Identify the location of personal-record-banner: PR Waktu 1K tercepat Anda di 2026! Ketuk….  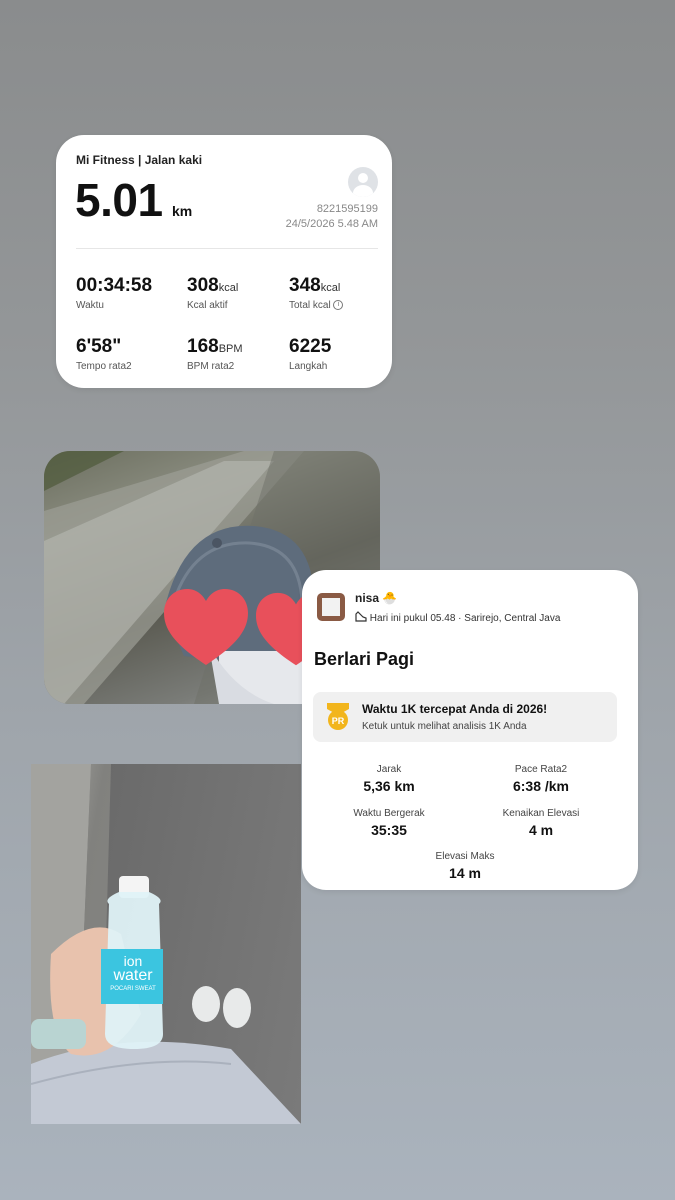
(465, 717).